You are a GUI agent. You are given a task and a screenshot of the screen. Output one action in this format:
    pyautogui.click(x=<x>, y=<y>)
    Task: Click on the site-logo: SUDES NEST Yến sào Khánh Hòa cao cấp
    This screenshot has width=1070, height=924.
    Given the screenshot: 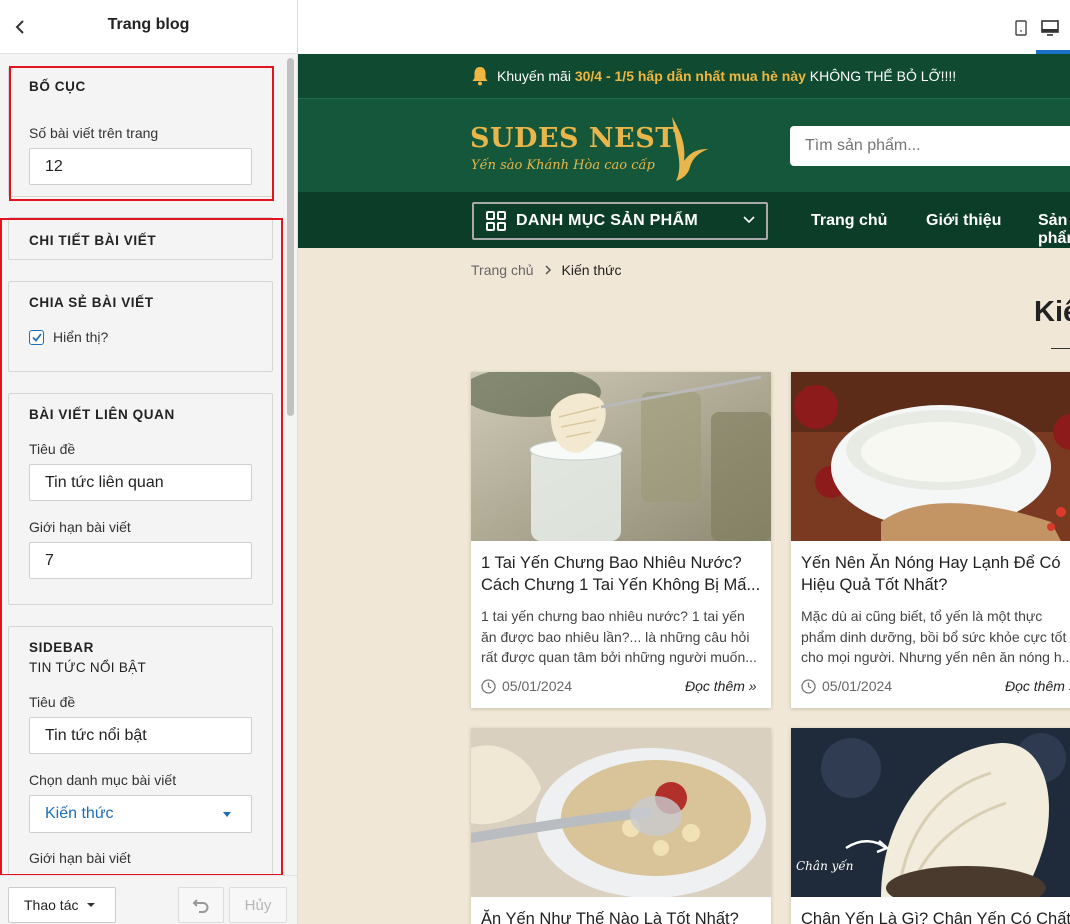 What is the action you would take?
    pyautogui.click(x=595, y=146)
    